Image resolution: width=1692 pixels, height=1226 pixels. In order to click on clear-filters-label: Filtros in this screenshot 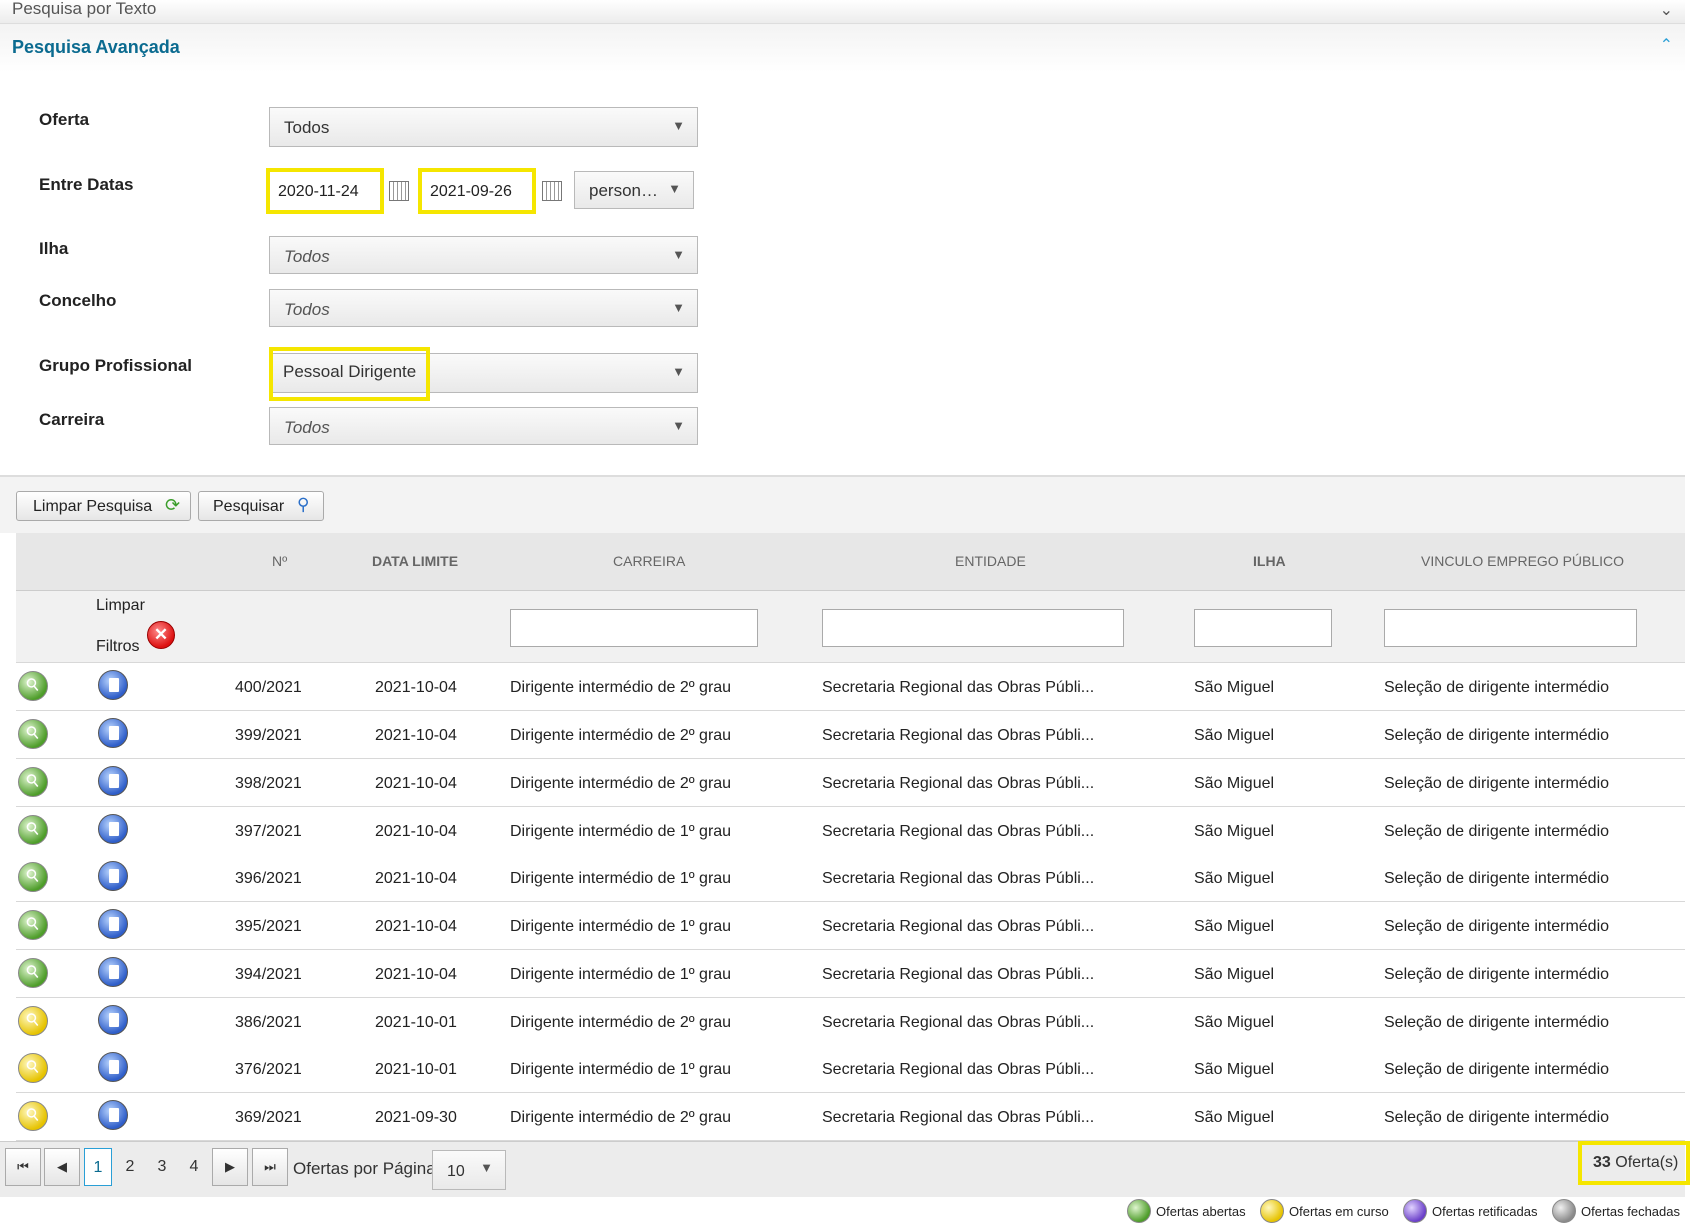, I will do `click(118, 646)`.